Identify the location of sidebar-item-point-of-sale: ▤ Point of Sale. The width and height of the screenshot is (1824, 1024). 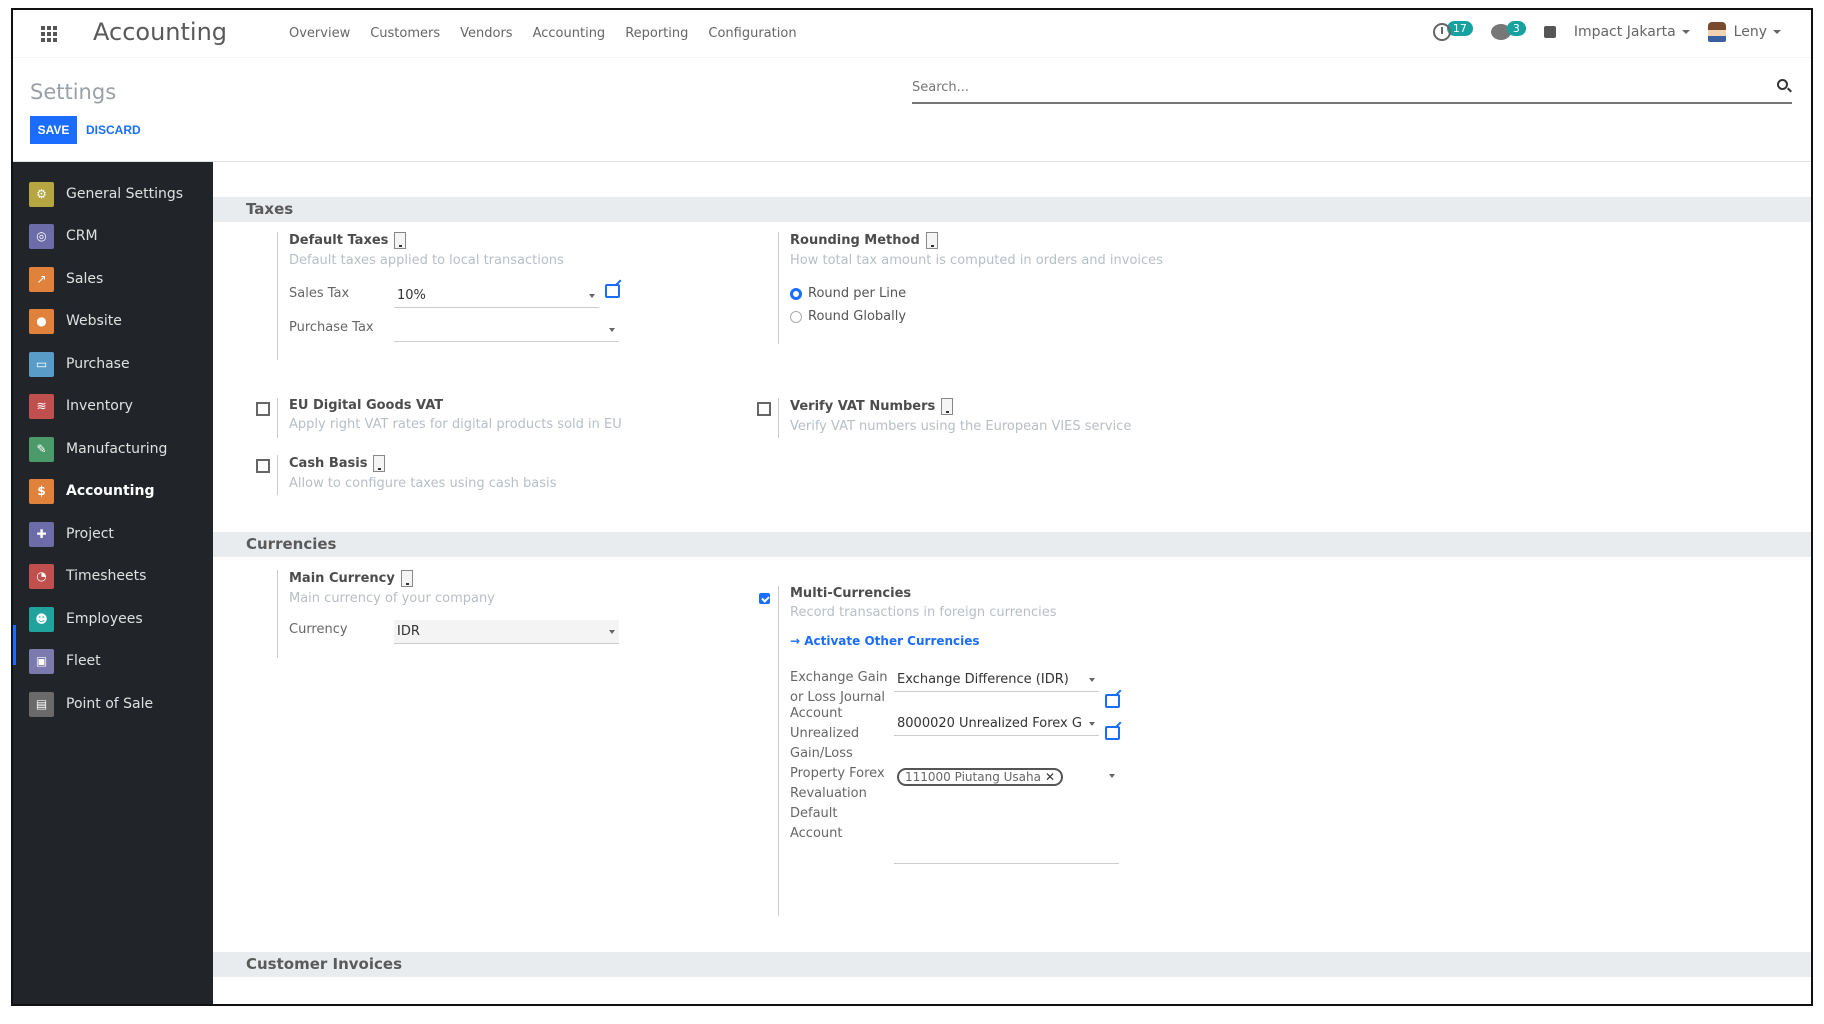
(91, 704).